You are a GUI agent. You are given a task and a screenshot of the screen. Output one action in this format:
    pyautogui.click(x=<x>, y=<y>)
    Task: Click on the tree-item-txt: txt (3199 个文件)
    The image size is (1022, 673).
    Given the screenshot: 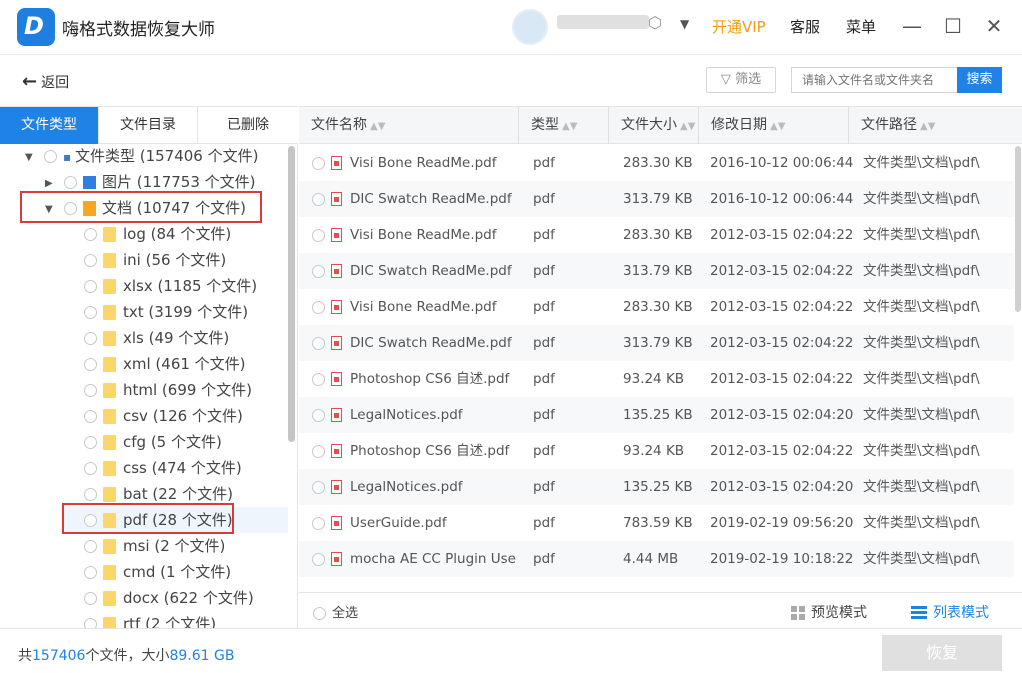 What is the action you would take?
    pyautogui.click(x=166, y=312)
    